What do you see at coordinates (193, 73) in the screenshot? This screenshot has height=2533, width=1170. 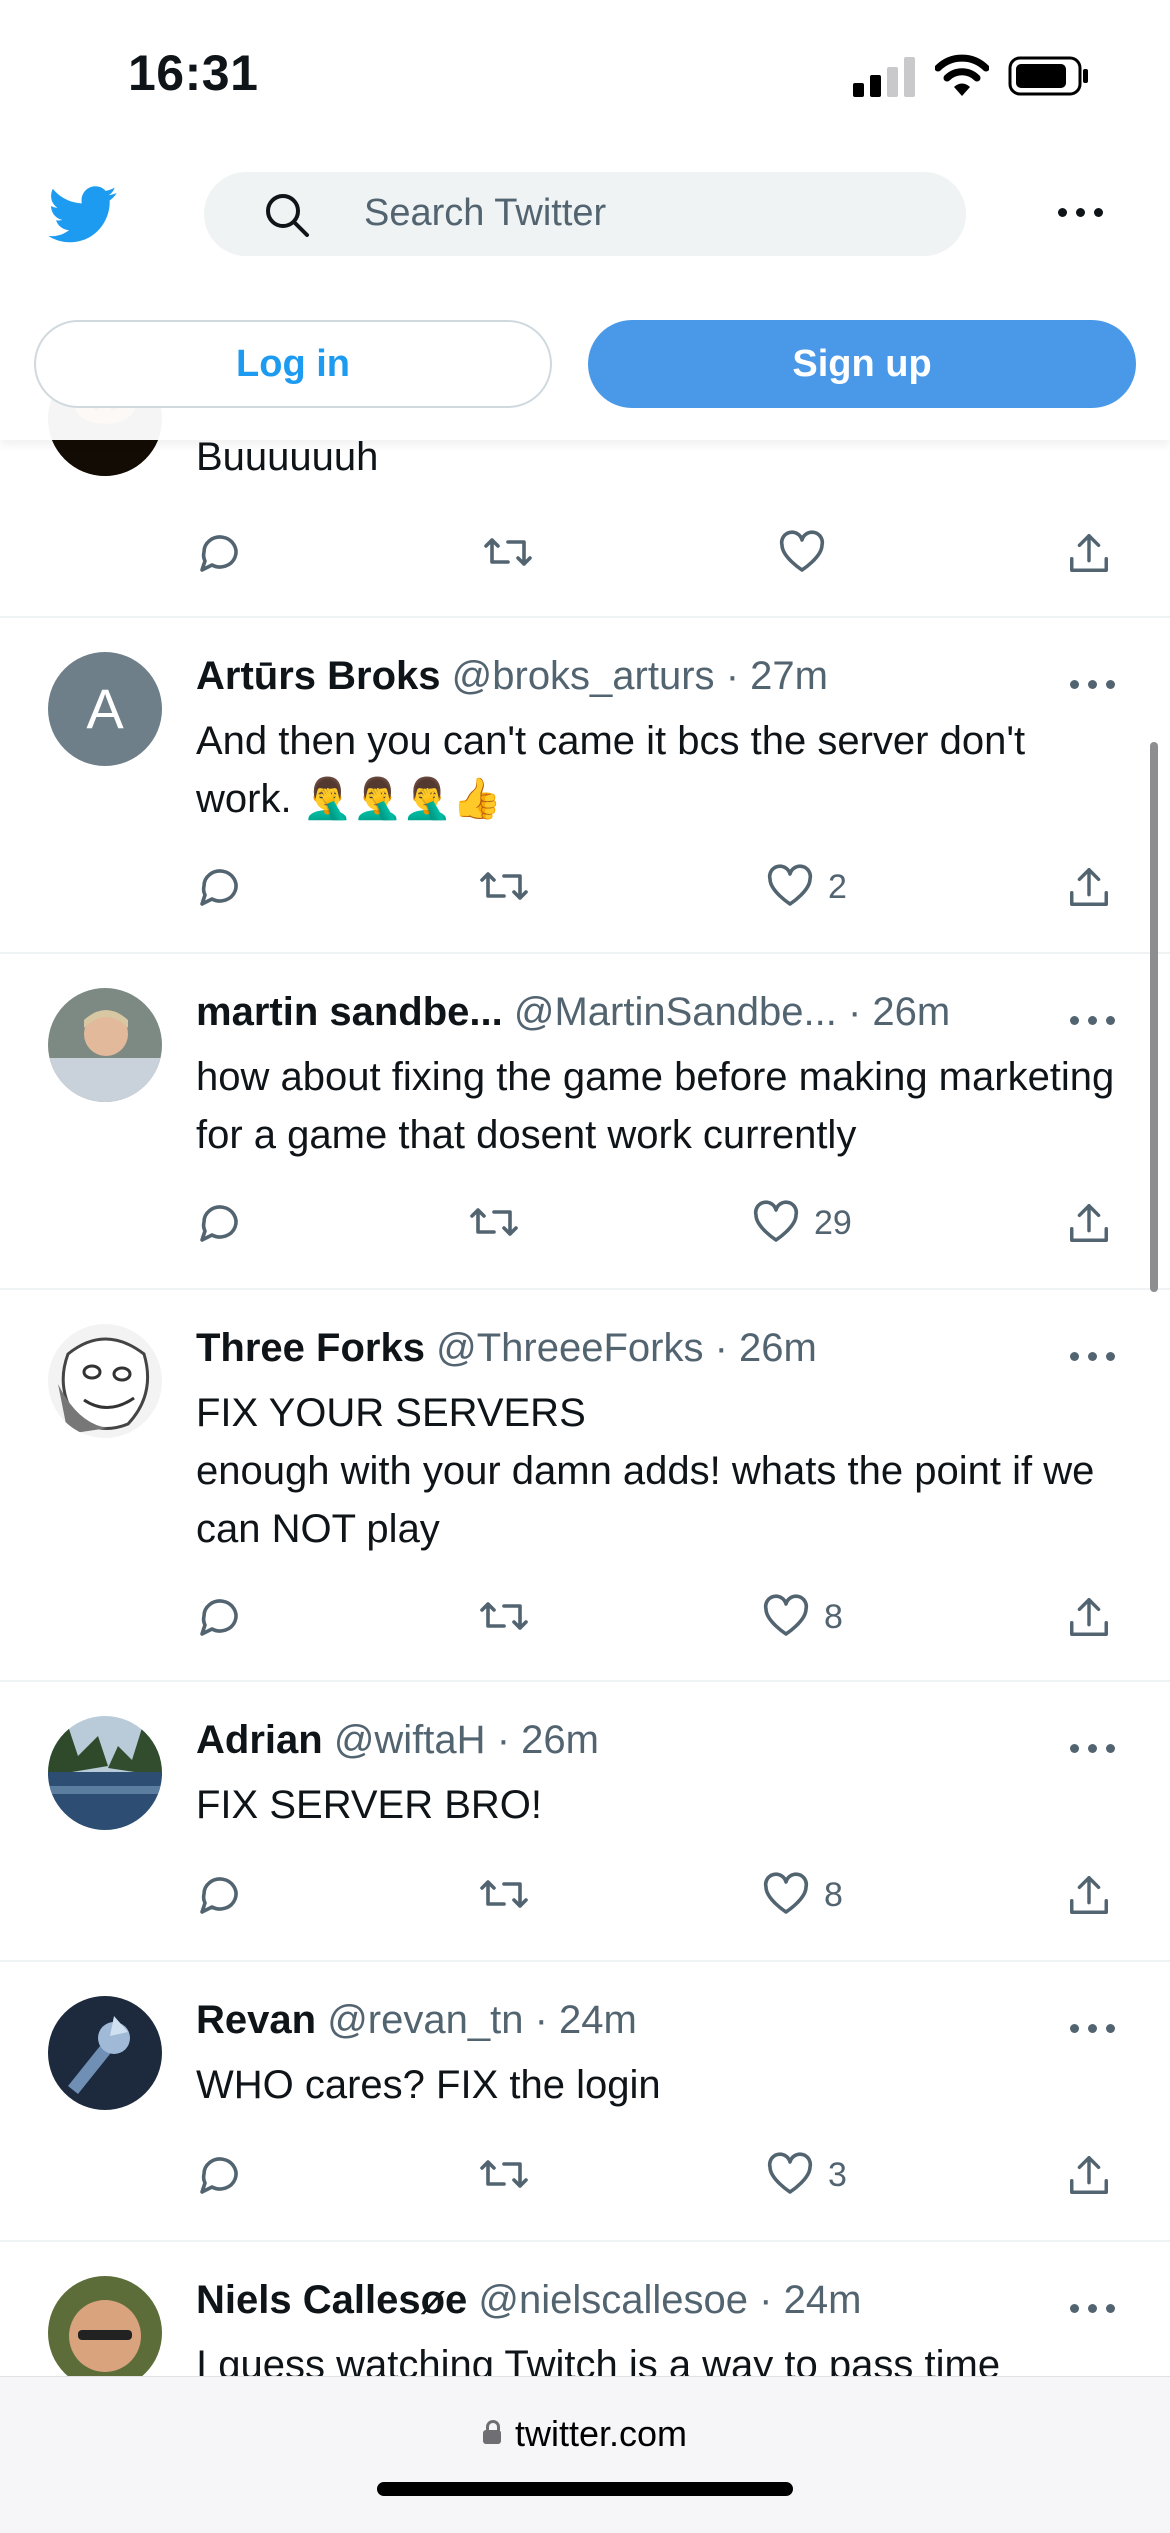 I see `status-time: 16:31` at bounding box center [193, 73].